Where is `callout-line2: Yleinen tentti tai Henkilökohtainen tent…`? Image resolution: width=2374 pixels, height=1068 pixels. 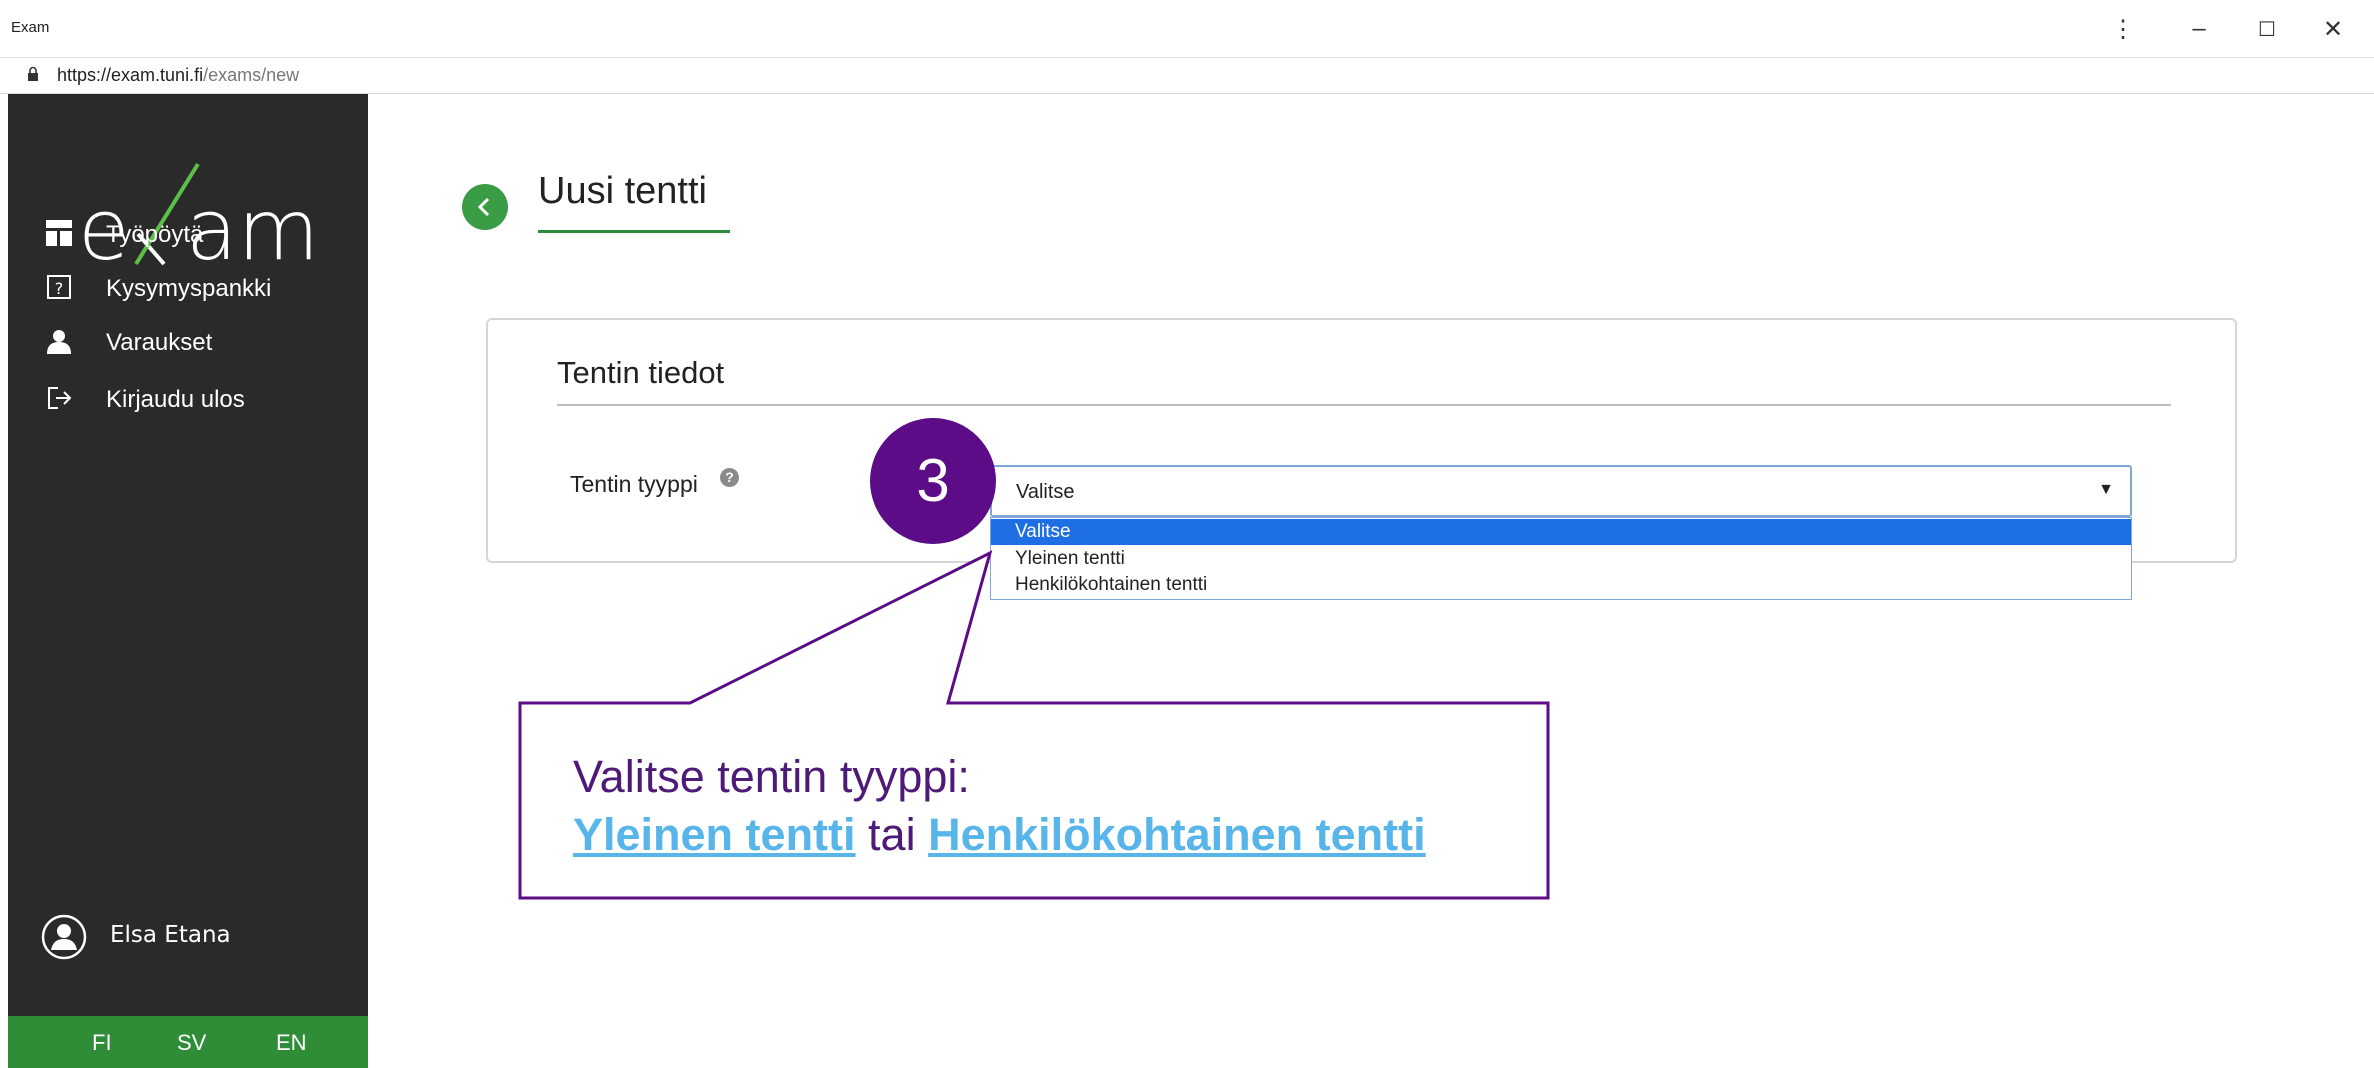
callout-line2: Yleinen tentti tai Henkilökohtainen tent… is located at coordinates (999, 835).